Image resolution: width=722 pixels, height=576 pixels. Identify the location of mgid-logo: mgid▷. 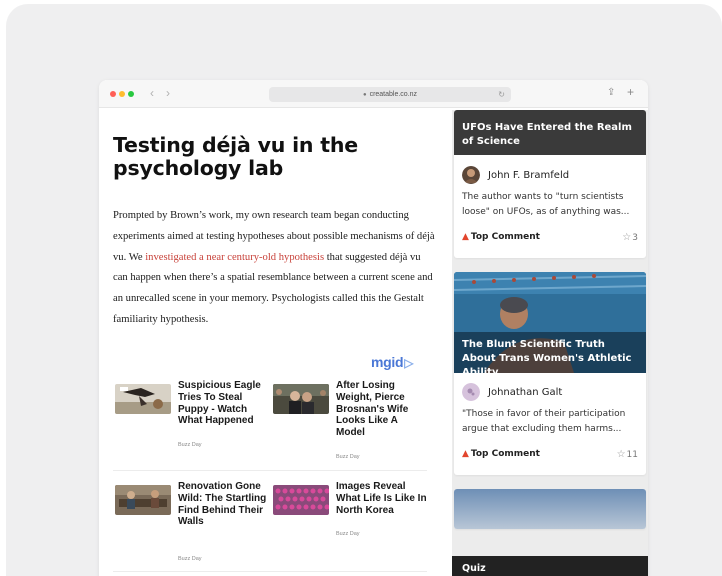
(392, 362).